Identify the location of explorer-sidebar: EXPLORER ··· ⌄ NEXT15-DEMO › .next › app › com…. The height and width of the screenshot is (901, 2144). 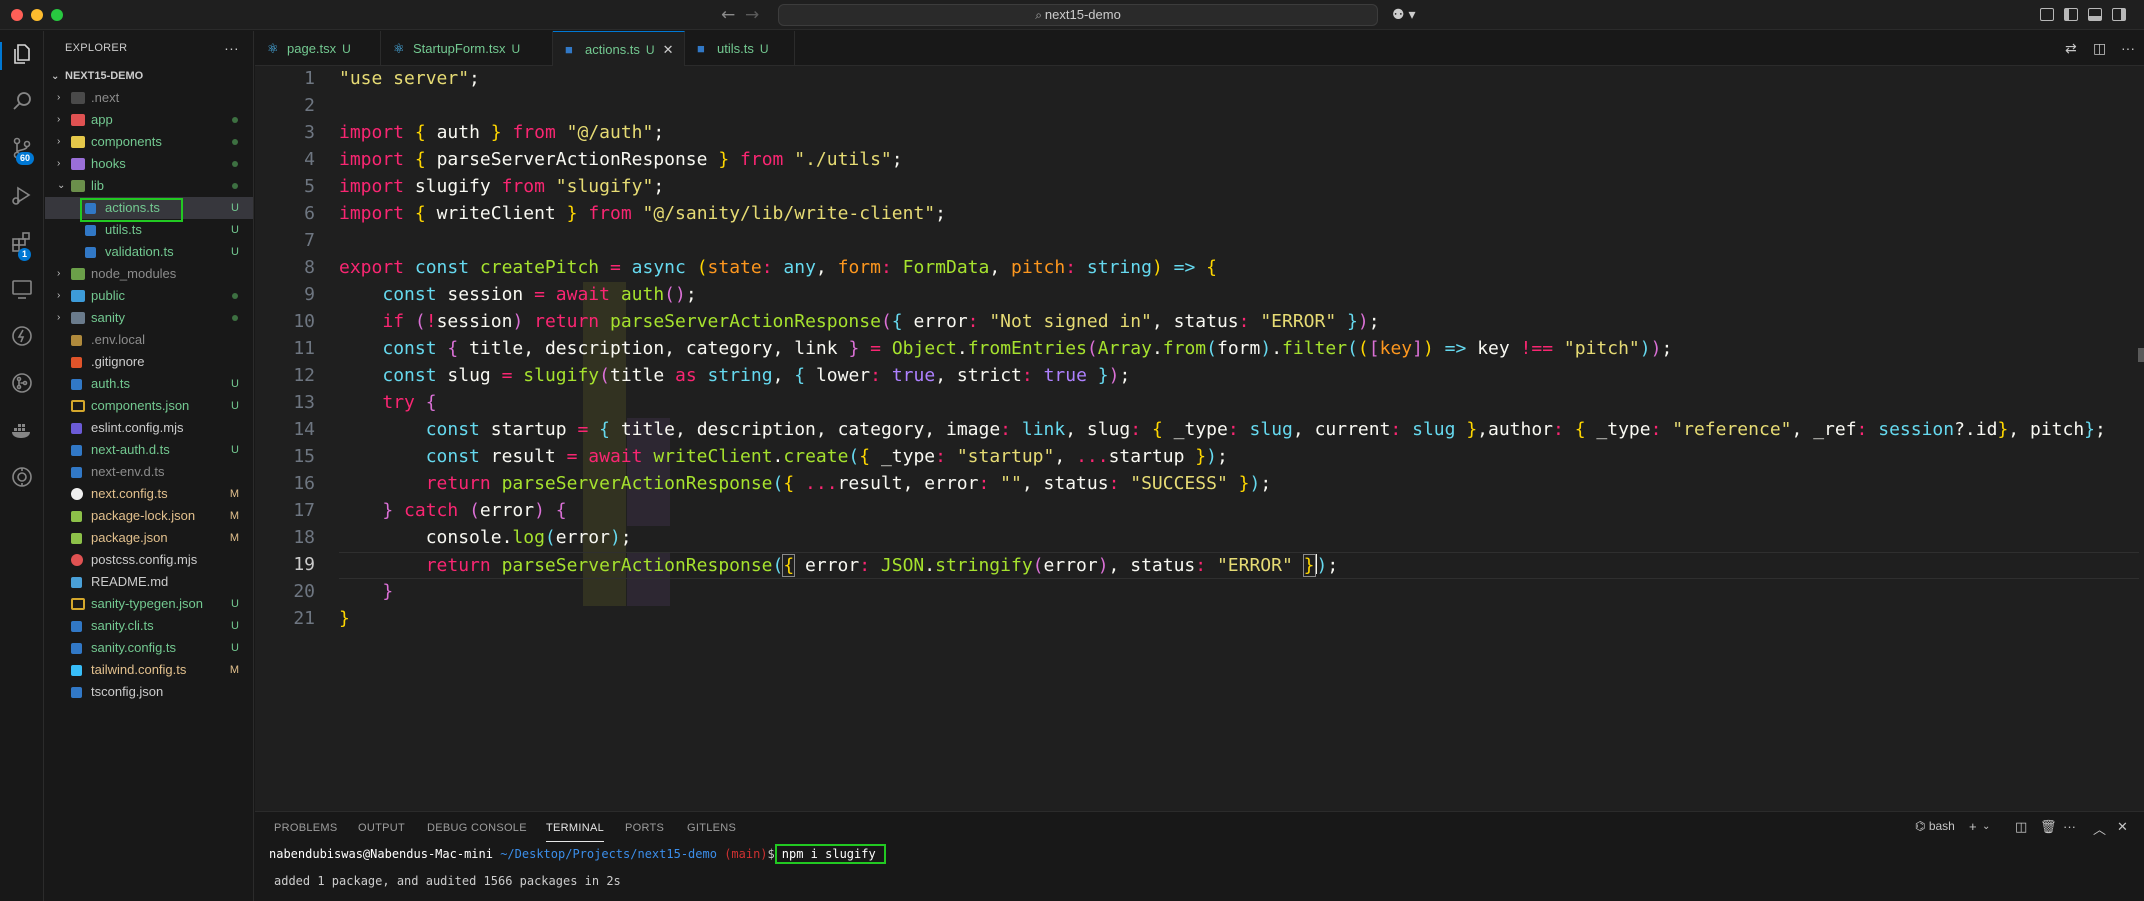
(149, 466).